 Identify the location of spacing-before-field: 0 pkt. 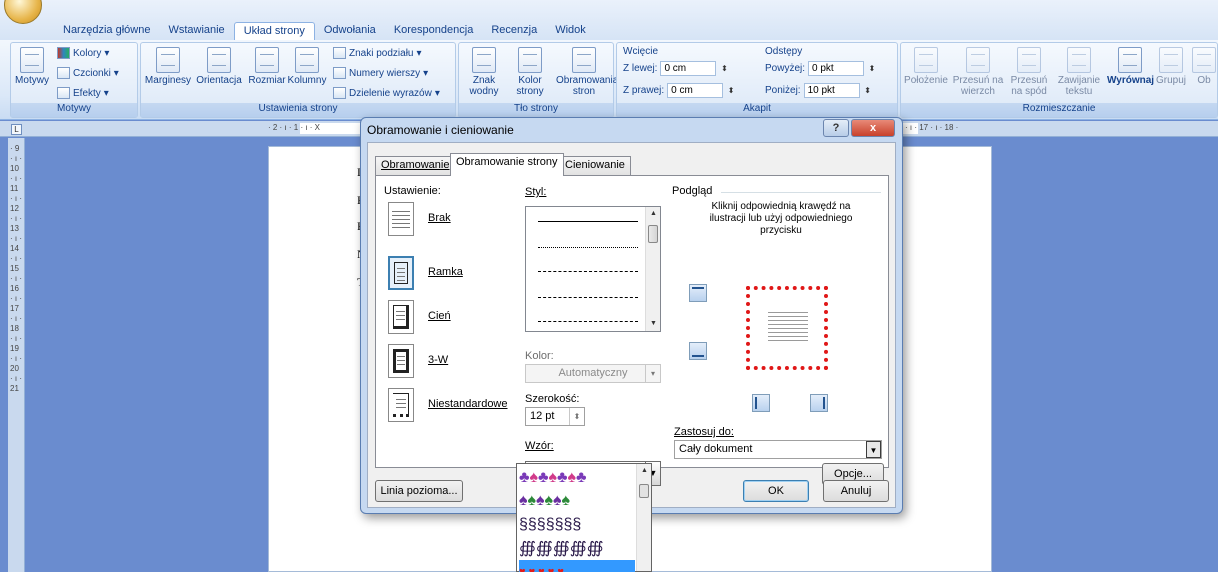
(836, 68).